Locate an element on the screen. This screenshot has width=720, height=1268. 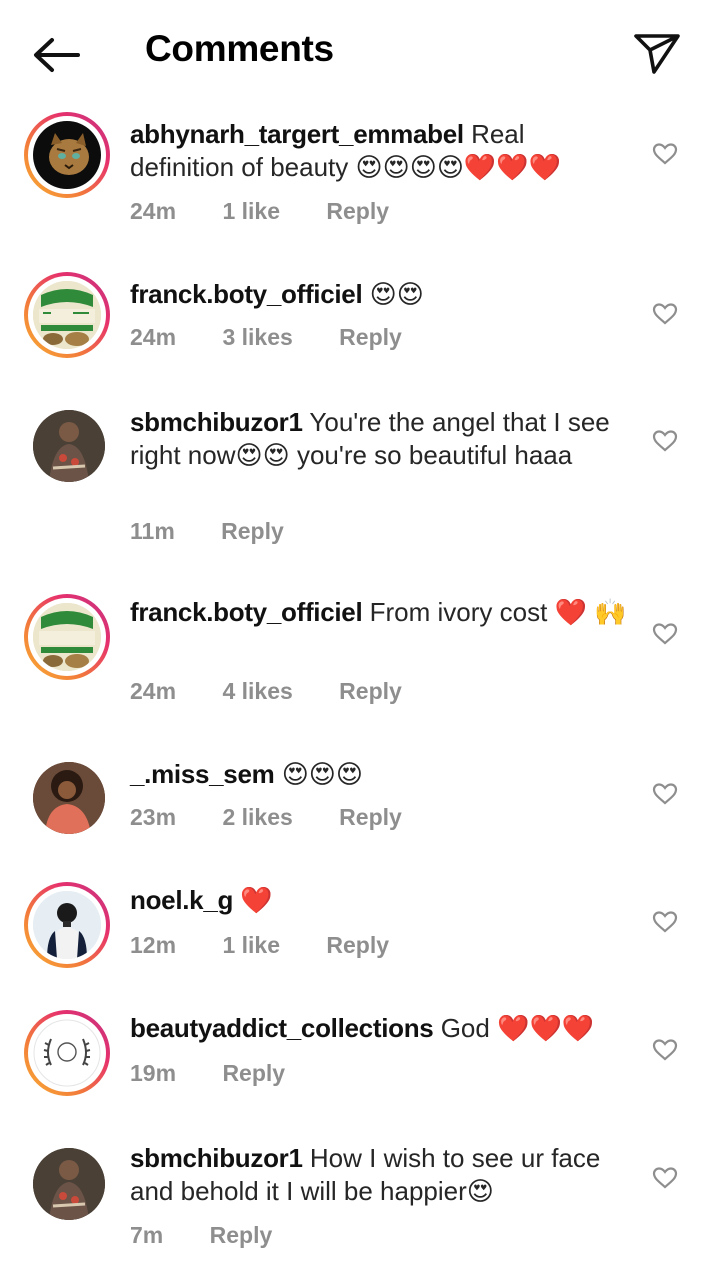
comment-username: abhynarh_targert_emmabel is located at coordinates (297, 134).